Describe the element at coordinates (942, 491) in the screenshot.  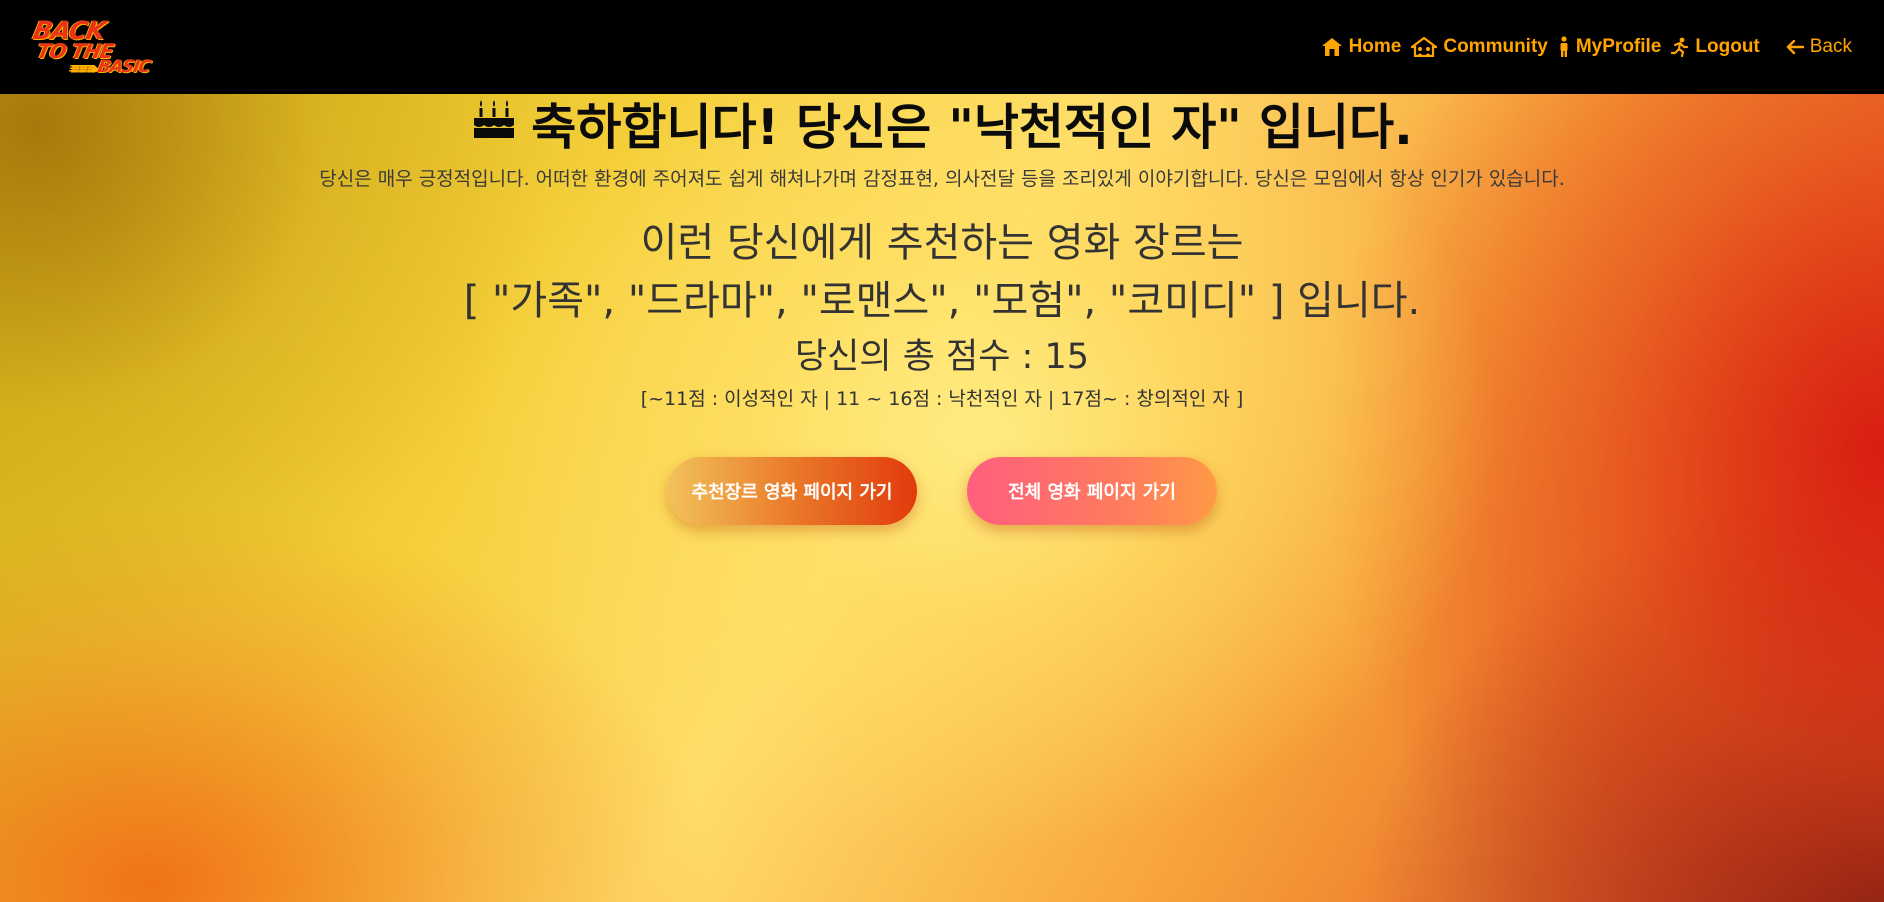
I see `action-buttons: 추천장르 영화 페이지 가기 전체 영화 페이지 가기` at that location.